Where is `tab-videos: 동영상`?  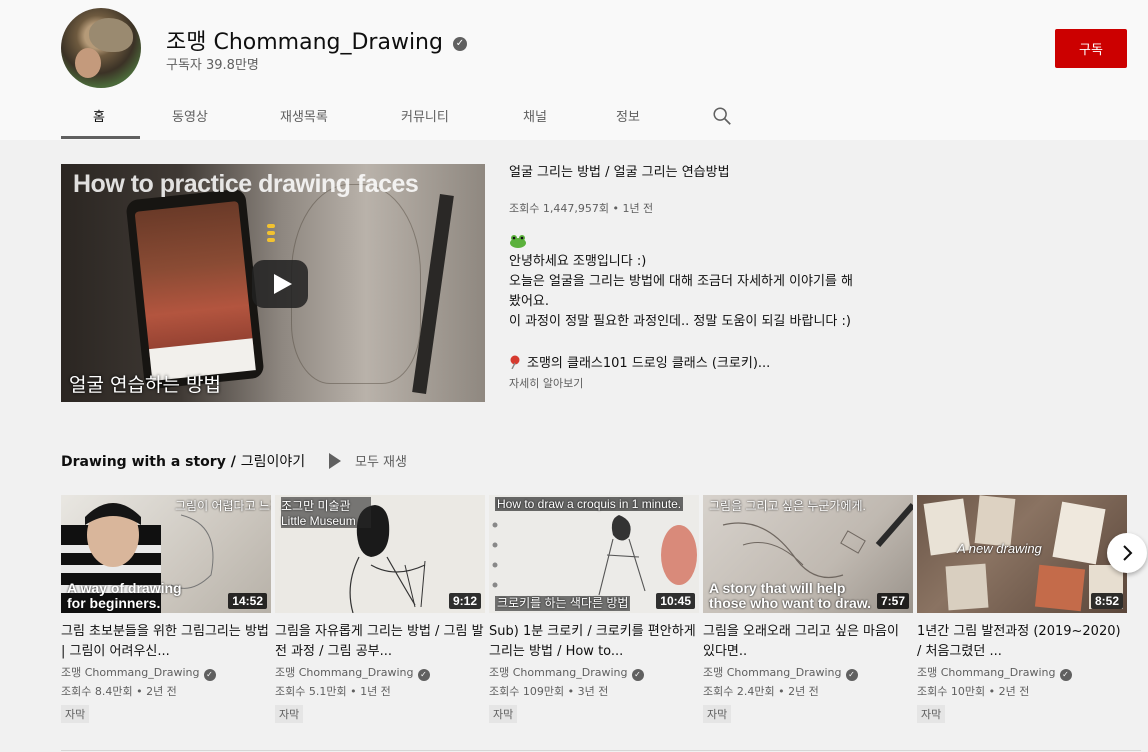 tab-videos: 동영상 is located at coordinates (190, 115).